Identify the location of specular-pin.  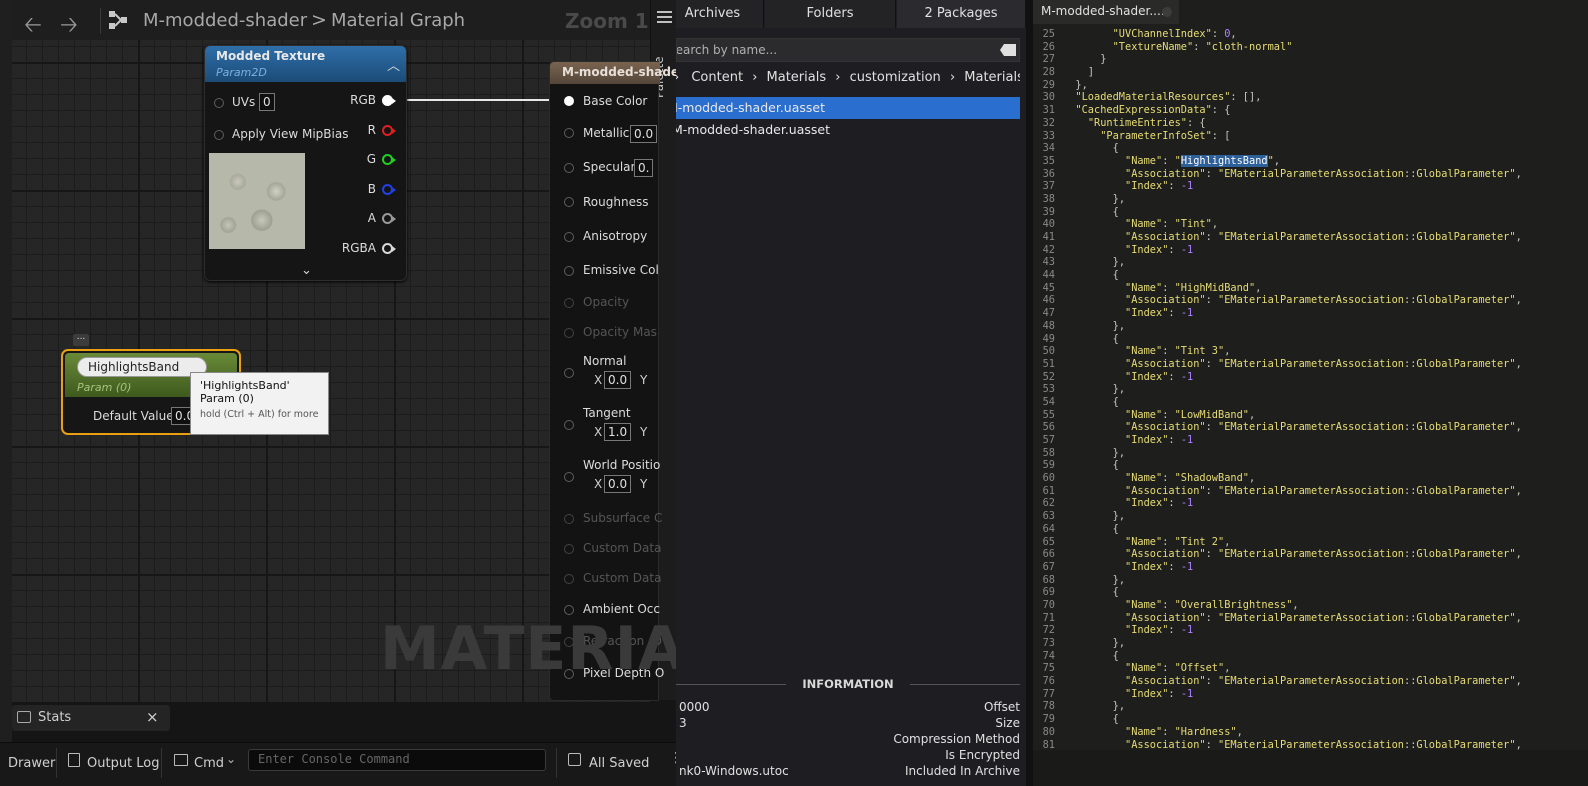
(569, 168).